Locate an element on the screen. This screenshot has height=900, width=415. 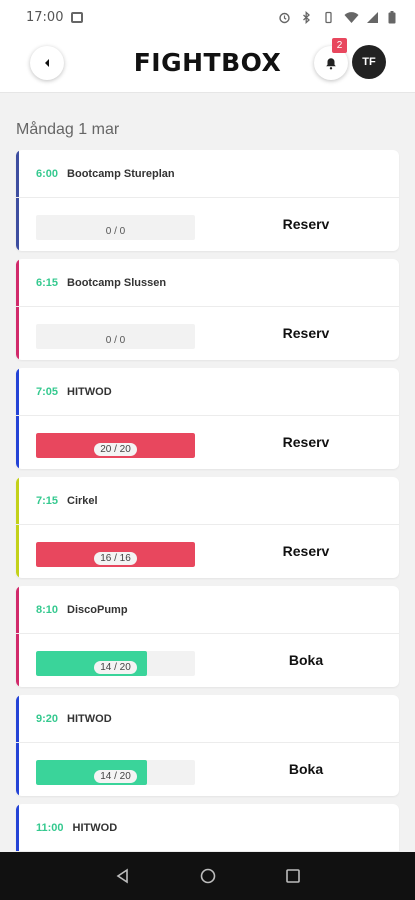
capacity-count-wrap: 16 / 16 is located at coordinates (115, 557).